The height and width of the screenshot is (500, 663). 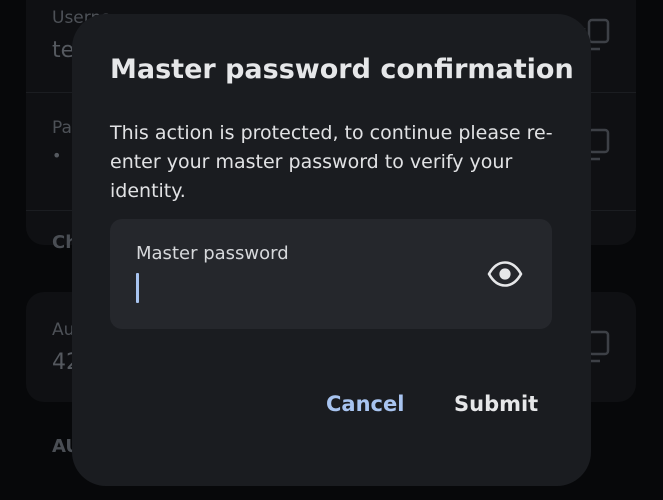 I want to click on username-value: te, so click(x=63, y=50).